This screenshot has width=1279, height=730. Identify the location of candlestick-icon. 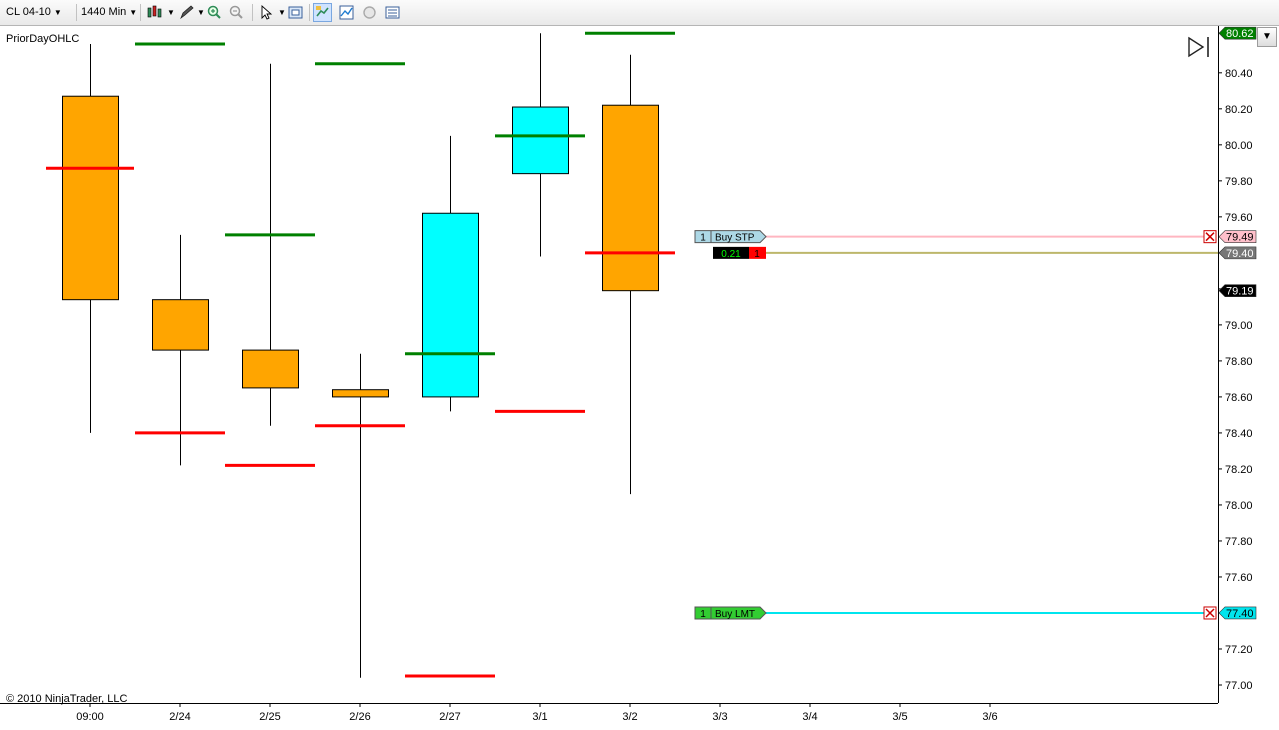
(154, 12).